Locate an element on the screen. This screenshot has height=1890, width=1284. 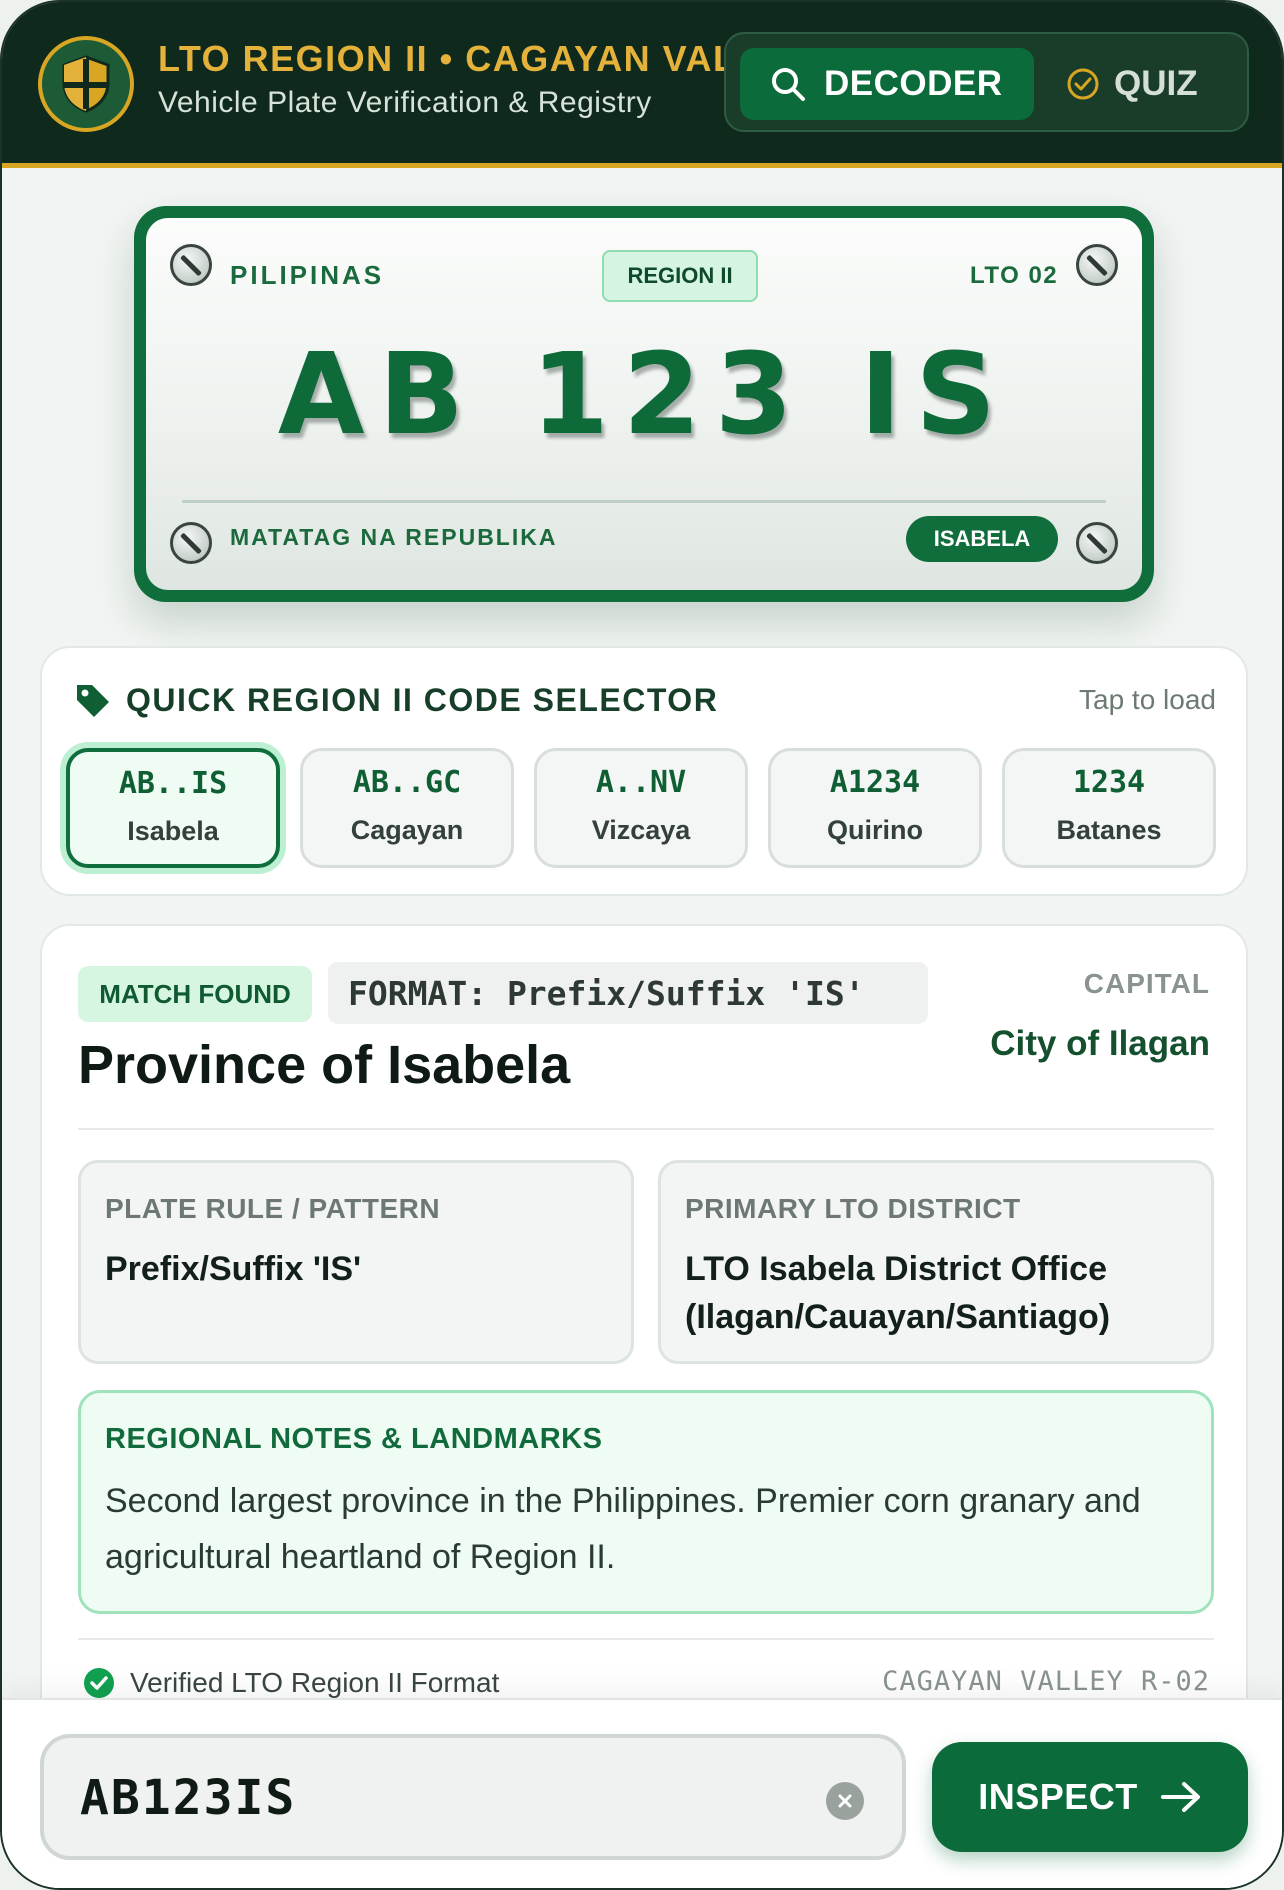
province-title: Province of Isabela is located at coordinates (324, 1065).